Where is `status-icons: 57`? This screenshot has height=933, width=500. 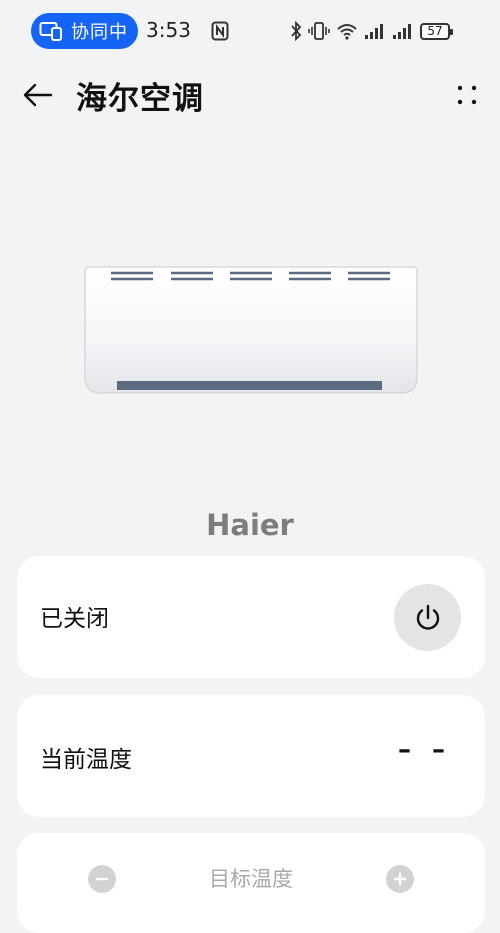
status-icons: 57 is located at coordinates (371, 31).